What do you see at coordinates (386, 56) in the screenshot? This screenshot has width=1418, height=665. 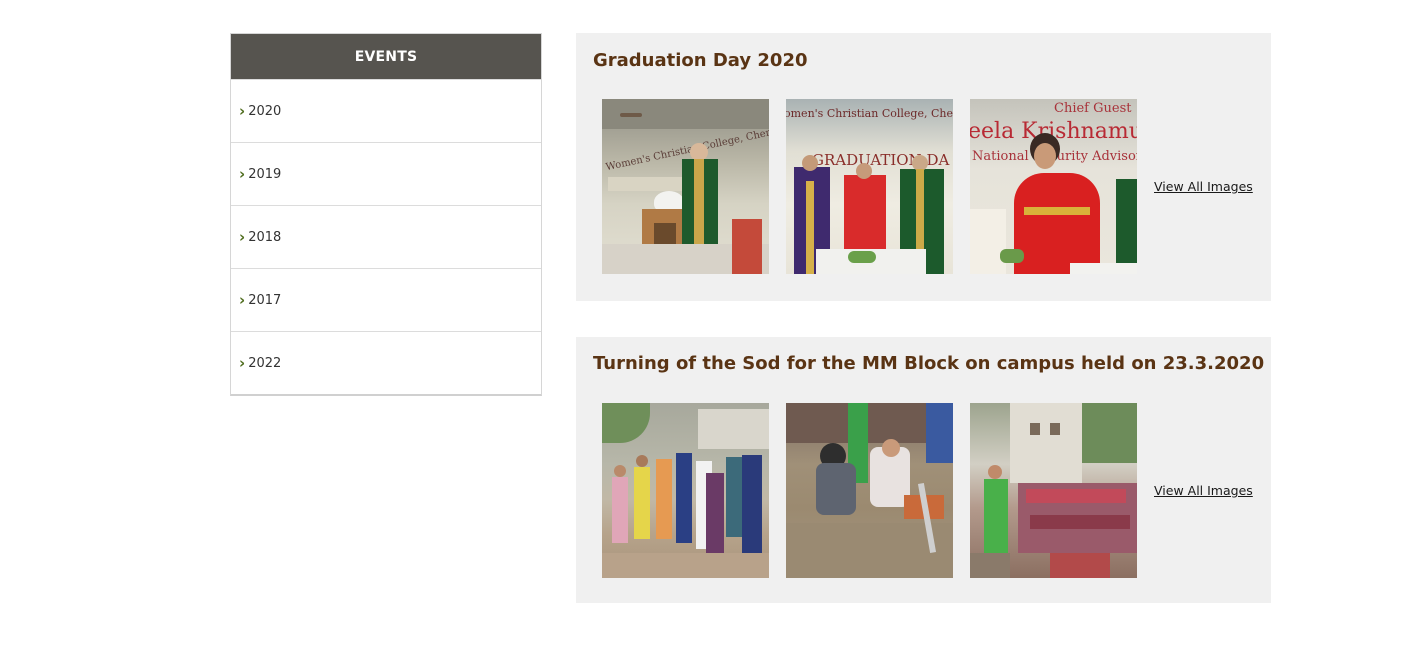 I see `sidebar-header: EVENTS` at bounding box center [386, 56].